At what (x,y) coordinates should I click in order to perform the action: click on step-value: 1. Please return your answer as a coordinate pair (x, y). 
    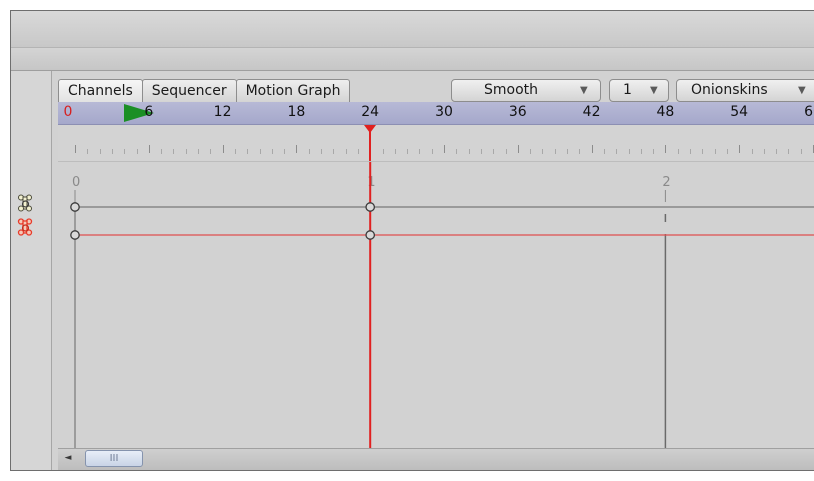
    Looking at the image, I should click on (627, 90).